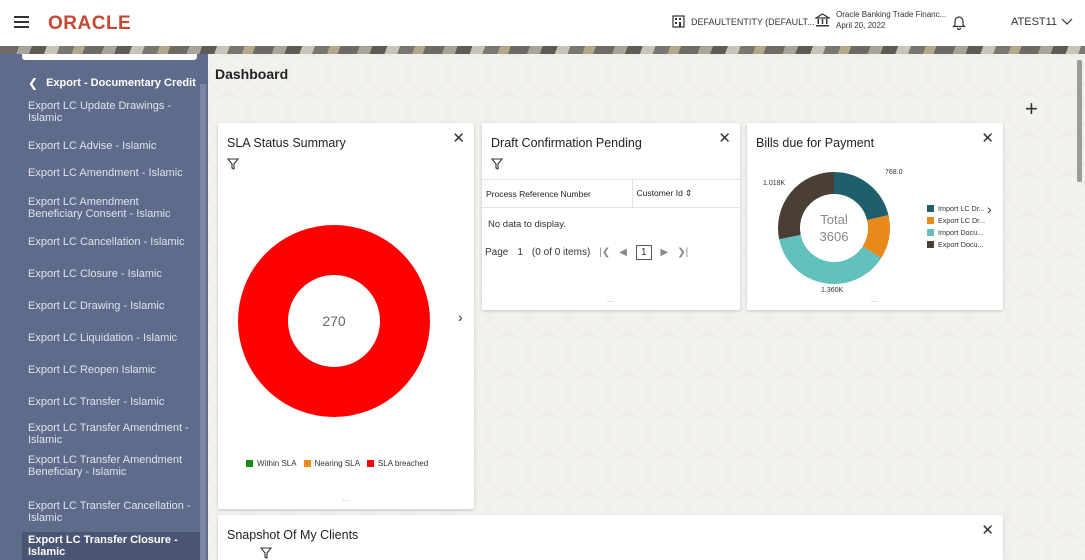 The width and height of the screenshot is (1085, 560). I want to click on table-header-row: Process Reference Number Customer Id ⇕, so click(611, 193).